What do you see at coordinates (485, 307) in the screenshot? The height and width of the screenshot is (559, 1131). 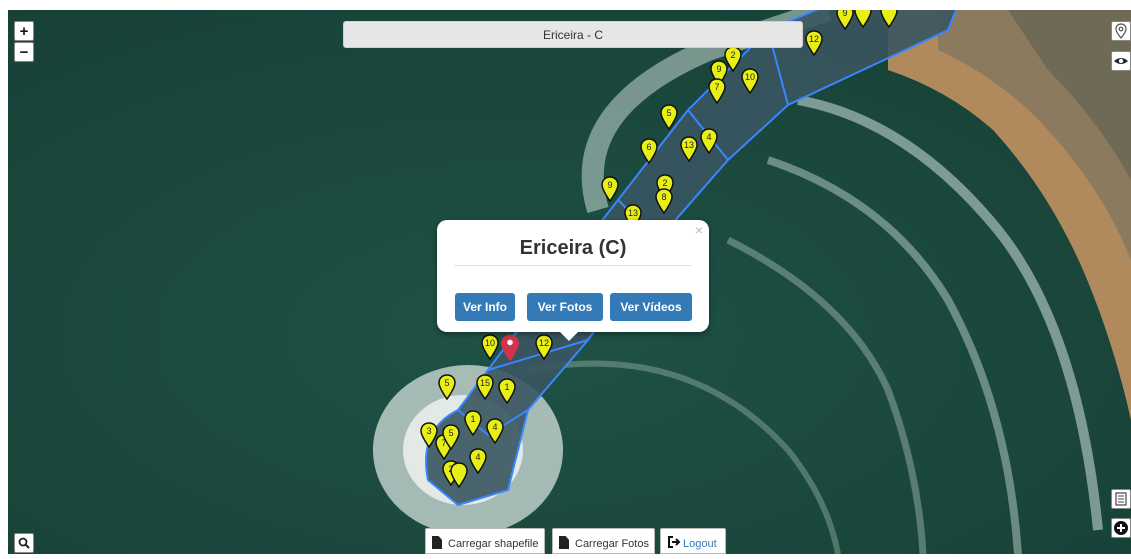 I see `ver-info-button: Ver Info` at bounding box center [485, 307].